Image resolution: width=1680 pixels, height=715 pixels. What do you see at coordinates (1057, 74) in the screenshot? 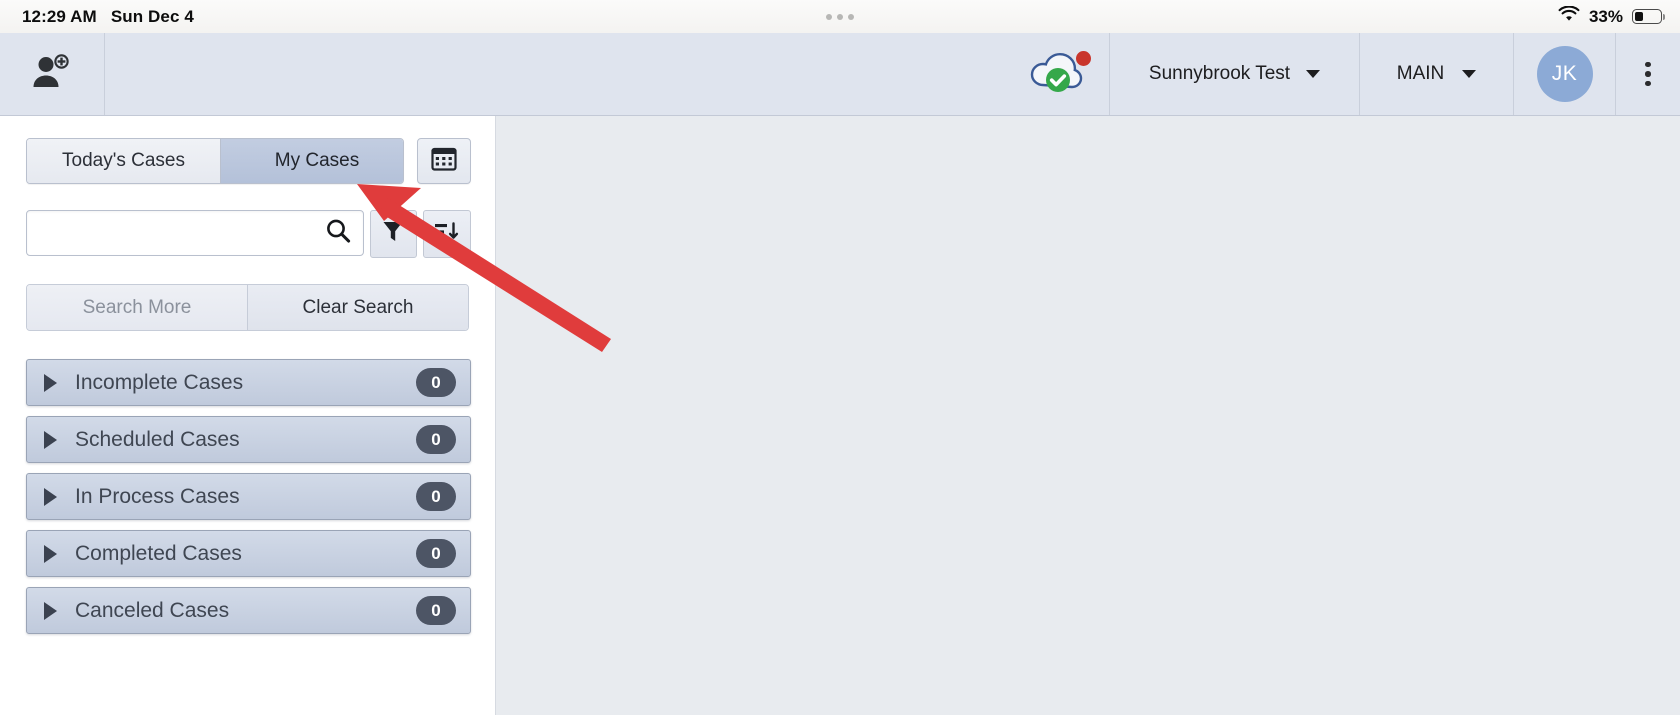
I see `cloud-sync-status-button` at bounding box center [1057, 74].